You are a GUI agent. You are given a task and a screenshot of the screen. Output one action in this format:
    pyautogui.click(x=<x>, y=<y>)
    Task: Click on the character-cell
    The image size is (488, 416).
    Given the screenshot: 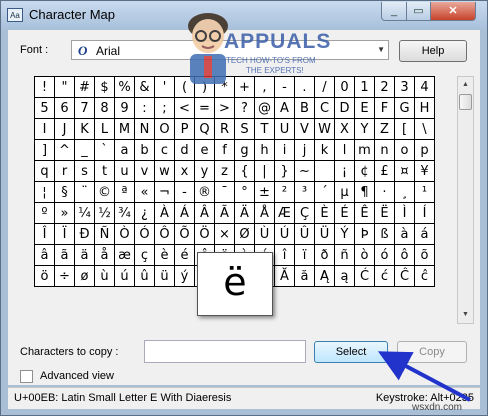 What is the action you would take?
    pyautogui.click(x=324, y=171)
    